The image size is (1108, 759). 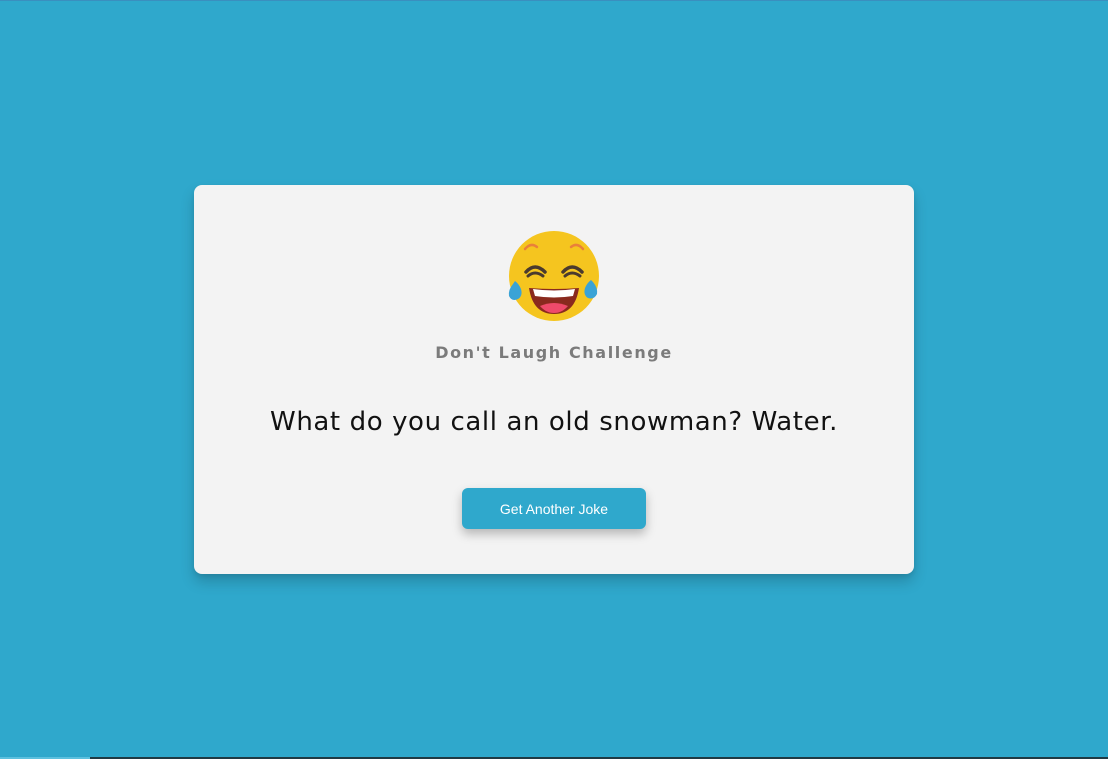 I want to click on joke-text: What do you call an old snowman? Water., so click(x=554, y=422).